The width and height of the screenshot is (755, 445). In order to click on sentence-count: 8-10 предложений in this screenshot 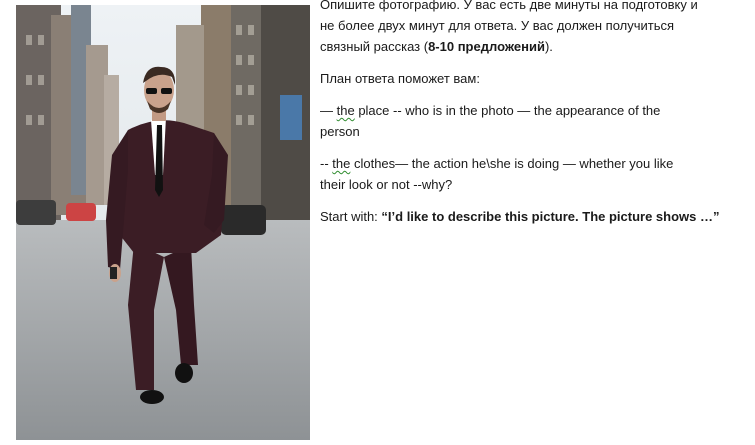, I will do `click(486, 46)`.